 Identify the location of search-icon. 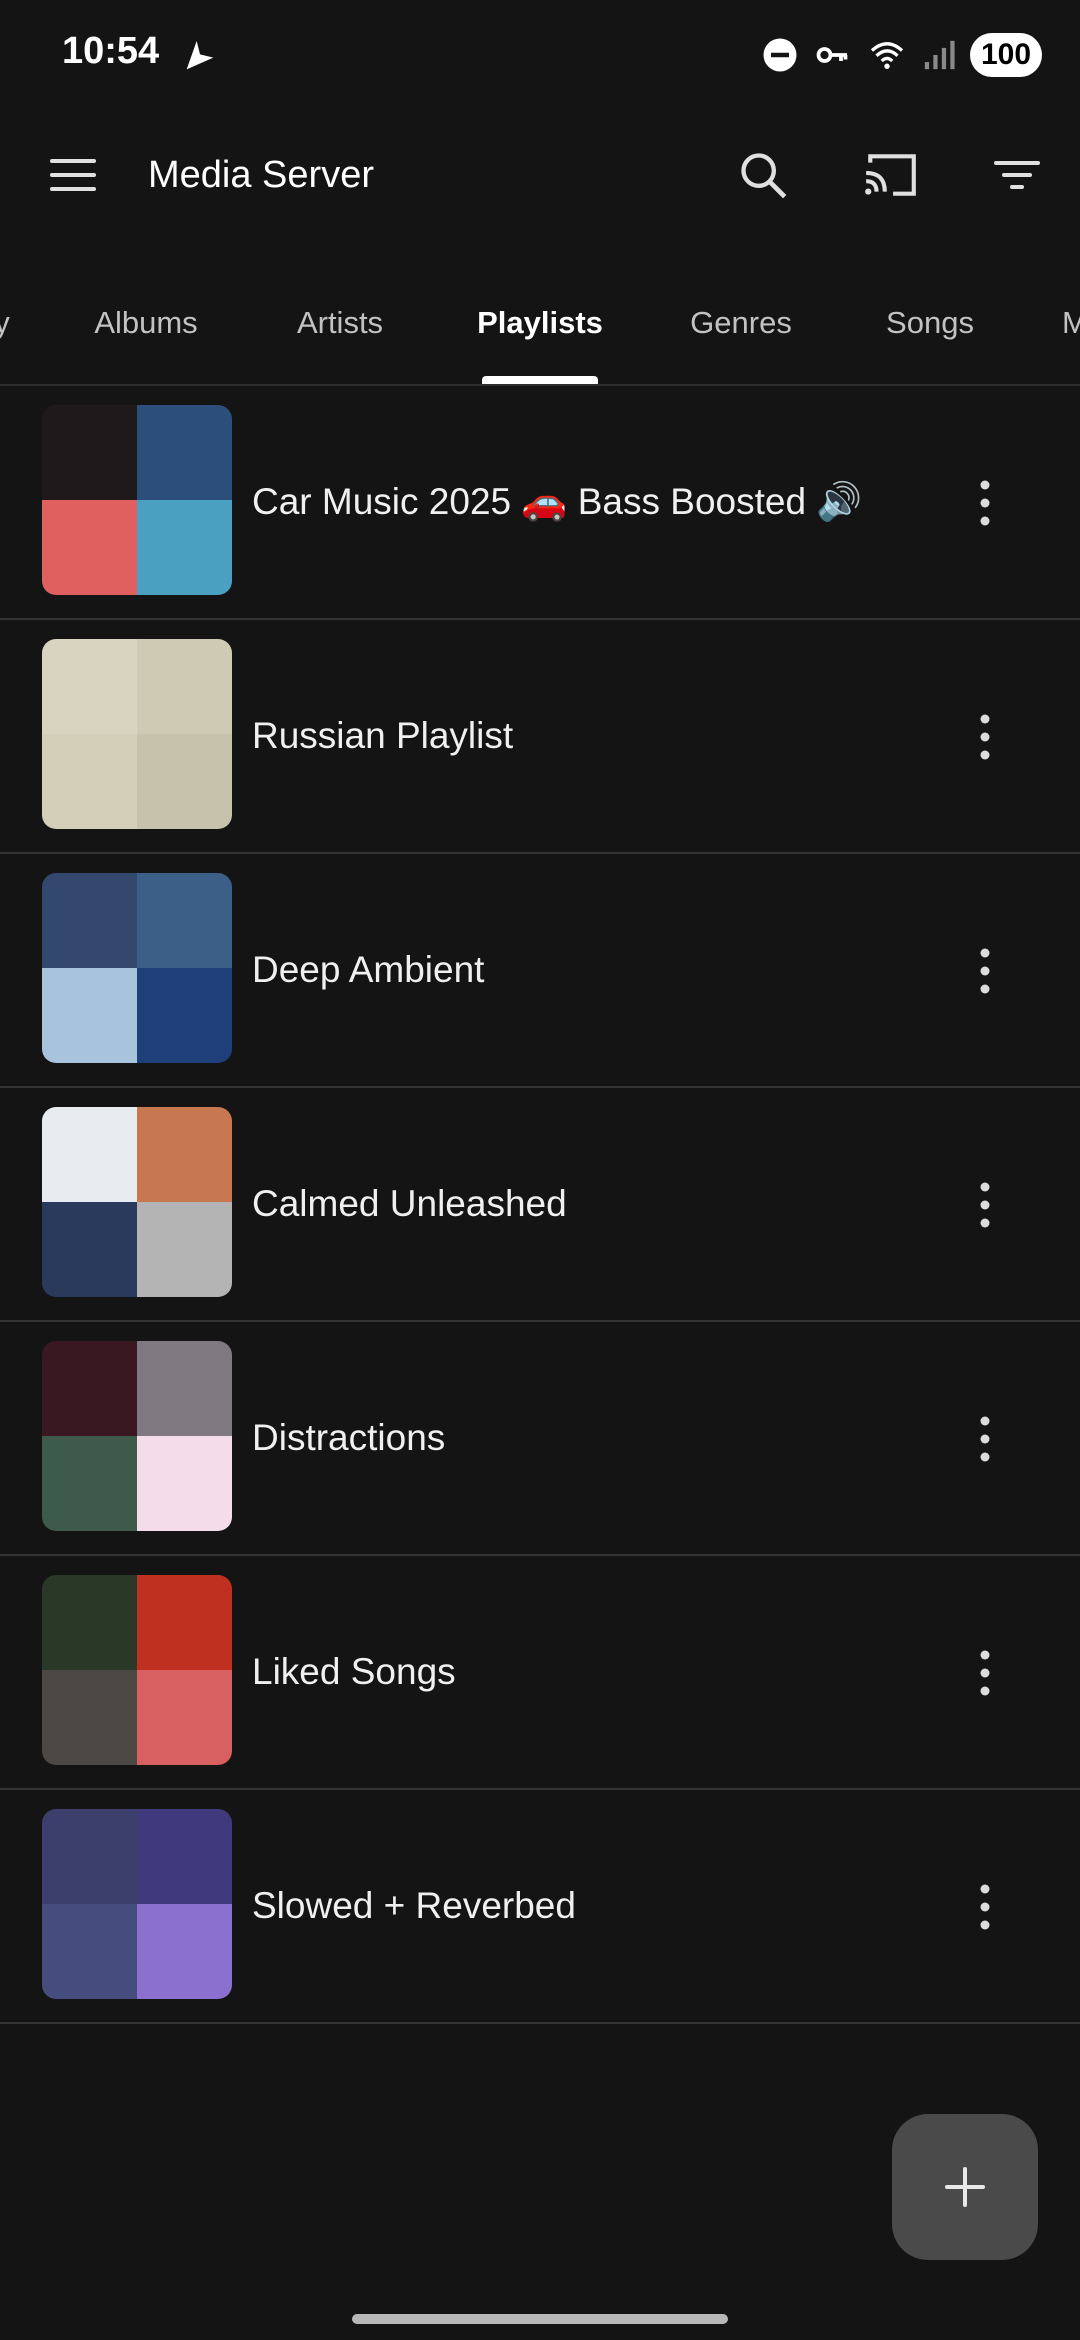
(764, 176).